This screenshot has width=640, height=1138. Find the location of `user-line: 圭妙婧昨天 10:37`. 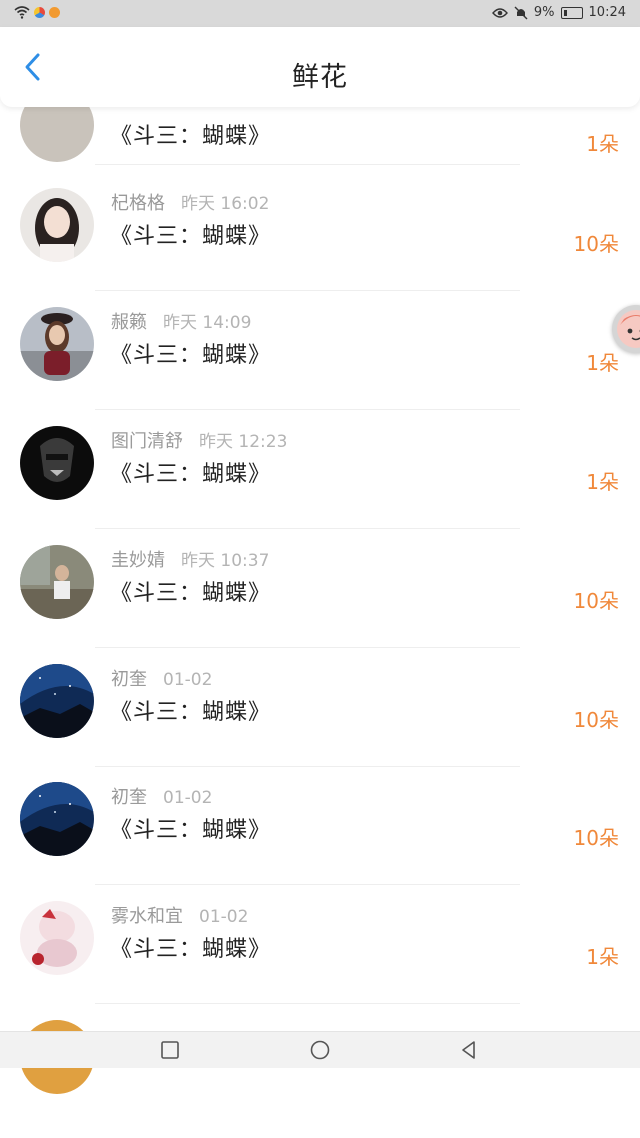

user-line: 圭妙婧昨天 10:37 is located at coordinates (190, 559).